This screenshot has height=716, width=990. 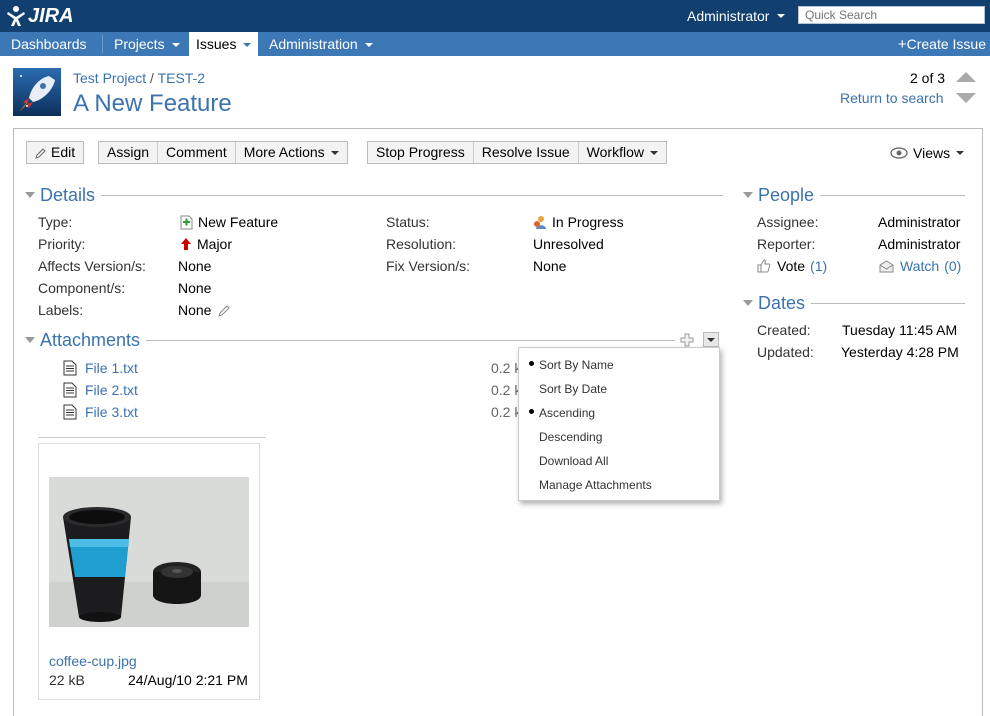 What do you see at coordinates (144, 44) in the screenshot?
I see `nav-projects: Projects` at bounding box center [144, 44].